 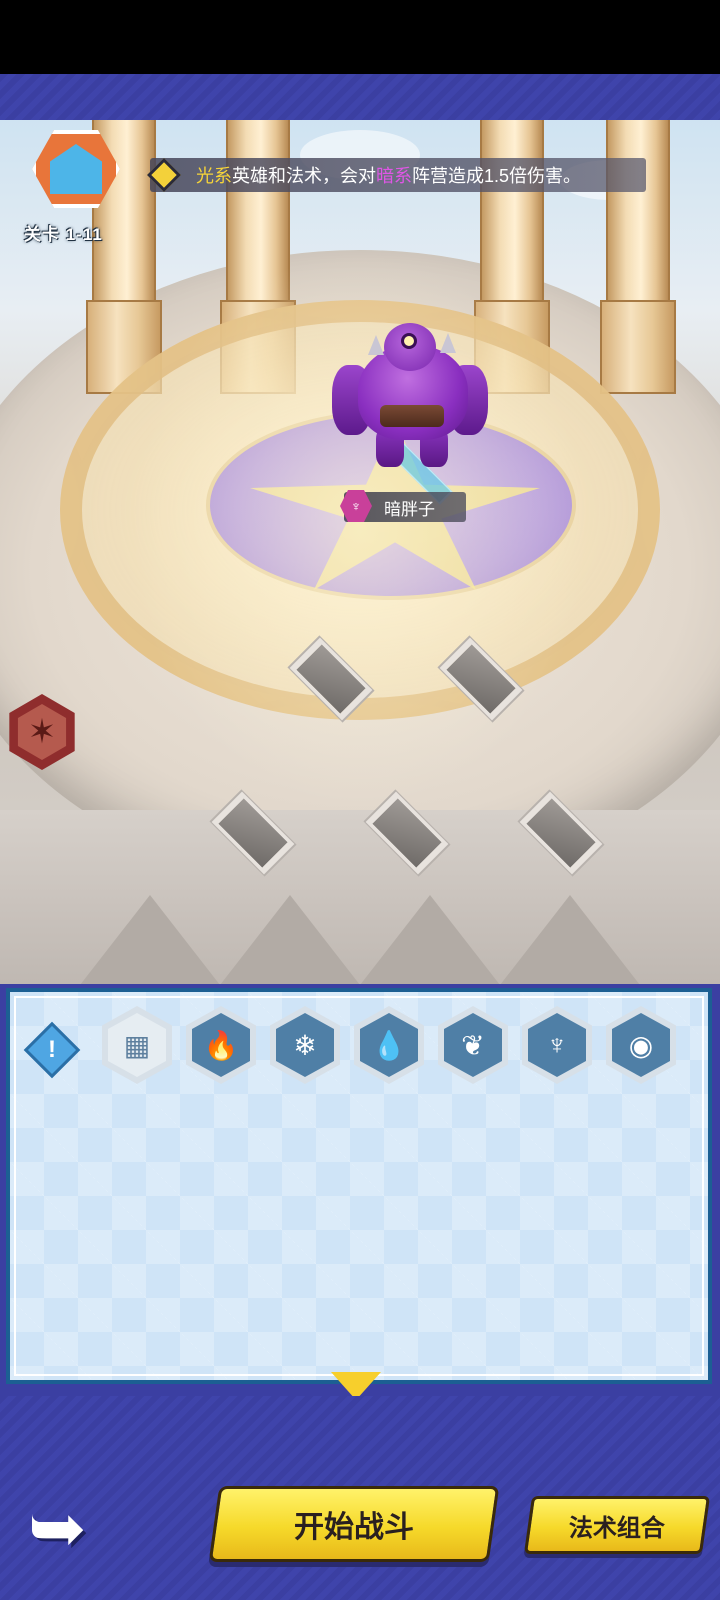 What do you see at coordinates (412, 416) in the screenshot?
I see `monster-belt` at bounding box center [412, 416].